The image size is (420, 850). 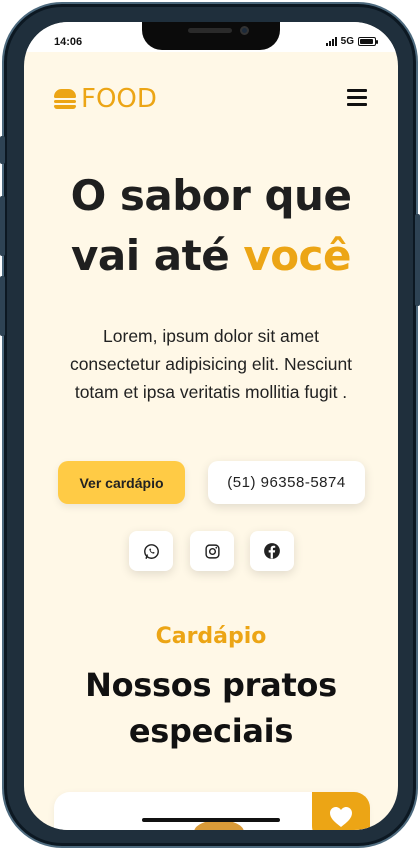 I want to click on status-indicators: 5G, so click(x=351, y=41).